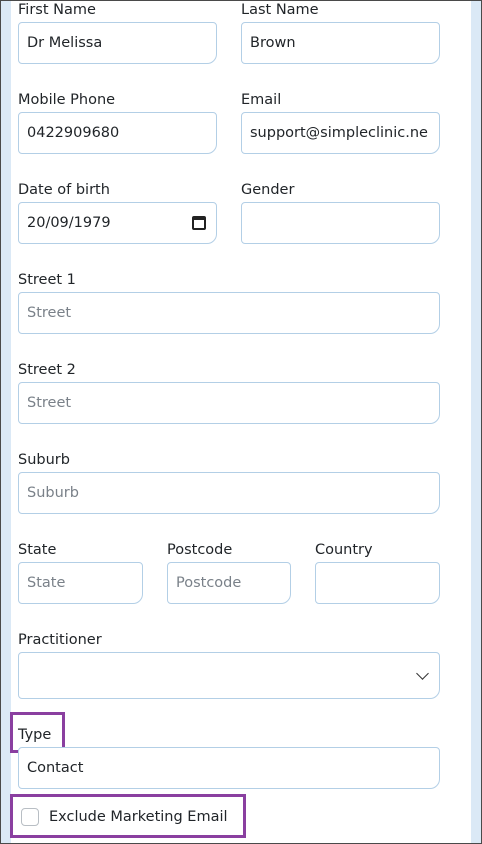 The width and height of the screenshot is (482, 844). What do you see at coordinates (44, 460) in the screenshot?
I see `suburb-label: Suburb` at bounding box center [44, 460].